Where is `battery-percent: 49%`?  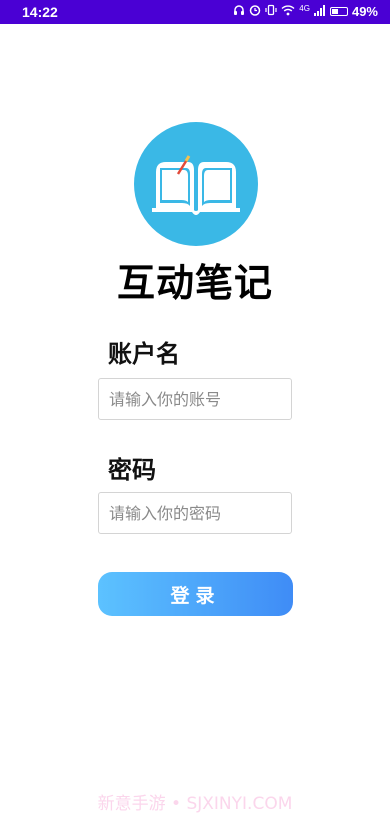
battery-percent: 49% is located at coordinates (364, 11).